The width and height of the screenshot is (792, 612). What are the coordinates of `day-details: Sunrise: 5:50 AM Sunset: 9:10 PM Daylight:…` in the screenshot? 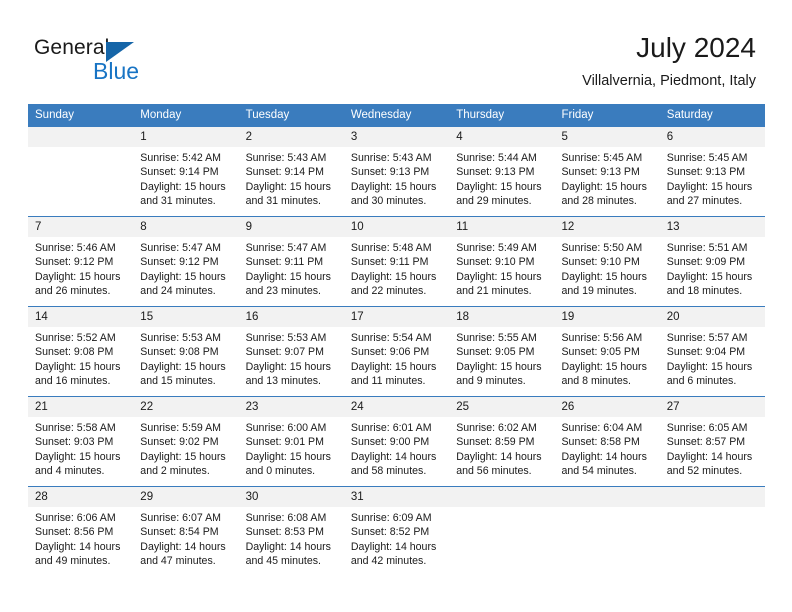 It's located at (606, 267).